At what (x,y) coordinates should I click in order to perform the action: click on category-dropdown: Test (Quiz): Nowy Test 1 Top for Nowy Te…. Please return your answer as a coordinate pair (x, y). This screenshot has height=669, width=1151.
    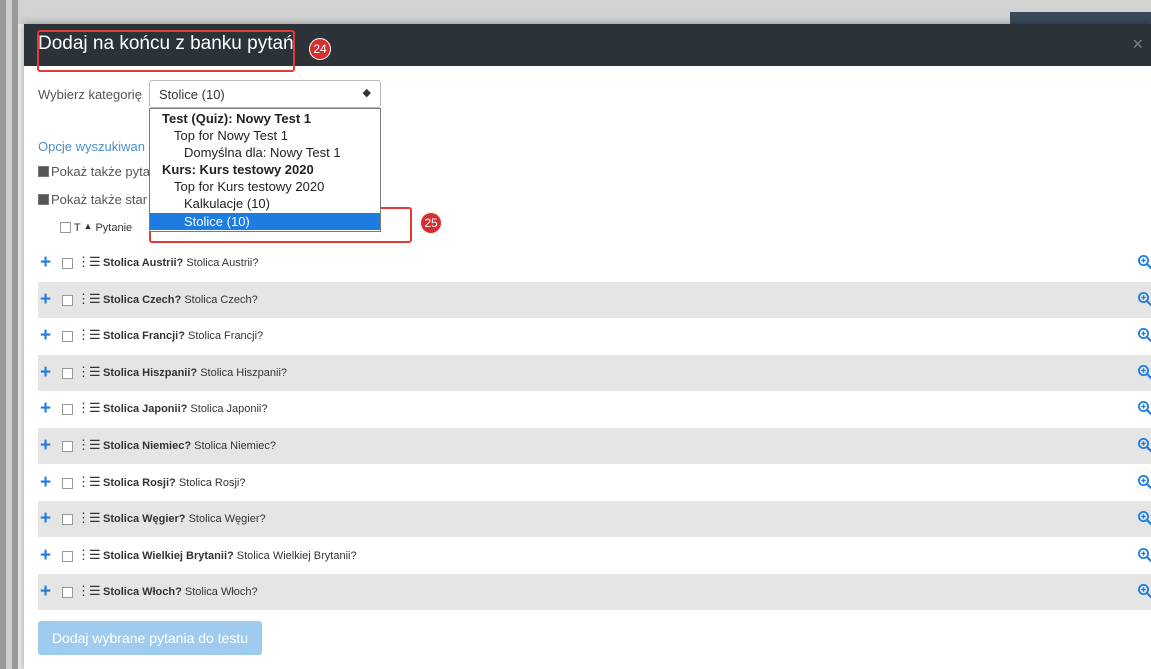
    Looking at the image, I should click on (265, 170).